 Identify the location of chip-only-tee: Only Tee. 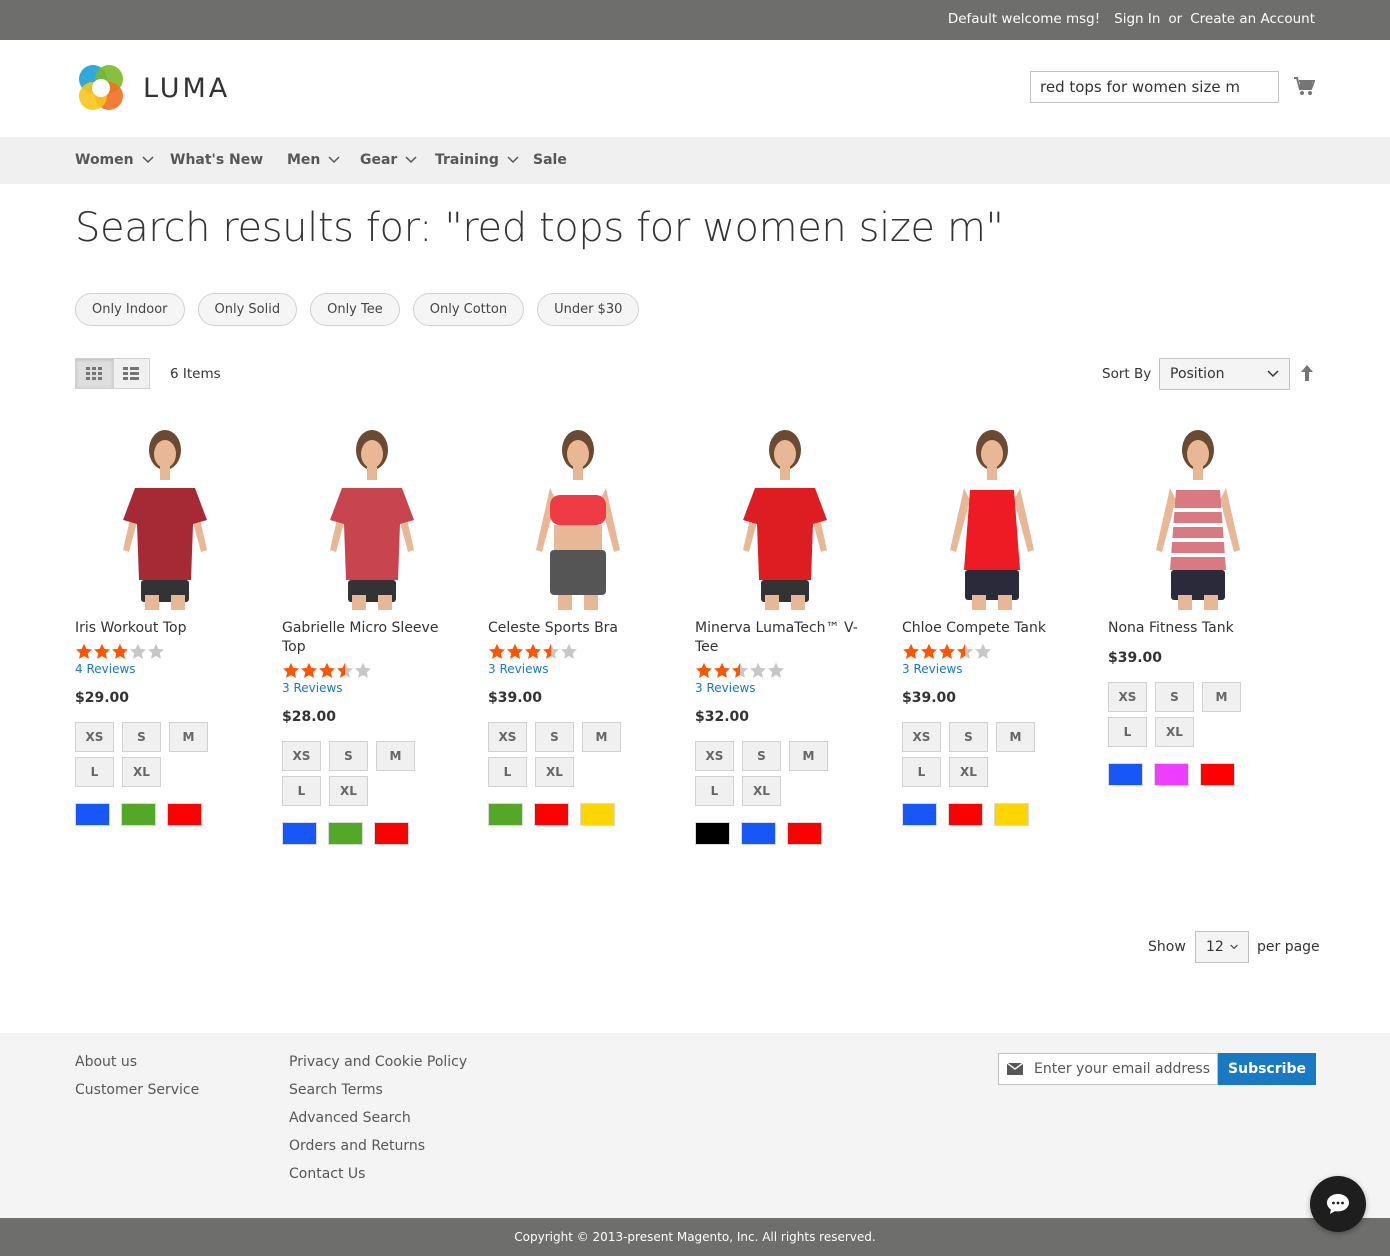
(355, 309).